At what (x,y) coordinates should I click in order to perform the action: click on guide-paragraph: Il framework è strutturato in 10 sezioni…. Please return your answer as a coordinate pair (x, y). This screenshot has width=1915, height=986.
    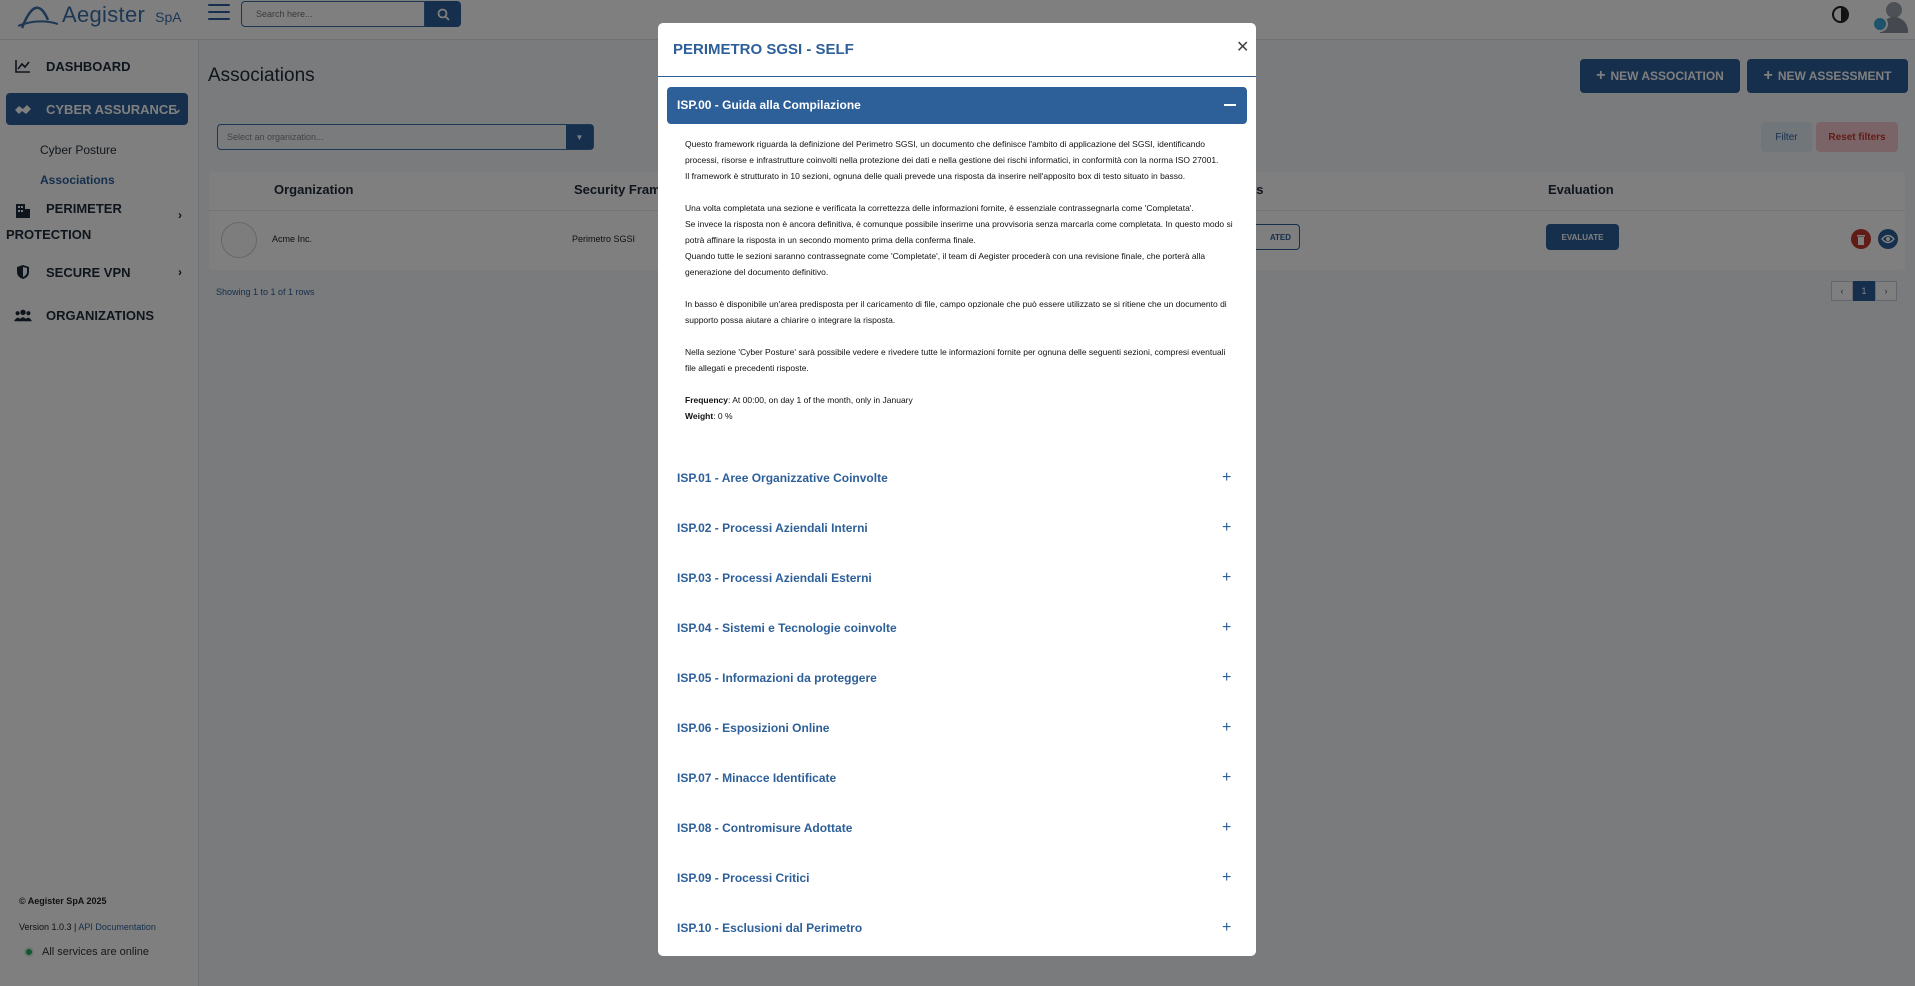
    Looking at the image, I should click on (935, 176).